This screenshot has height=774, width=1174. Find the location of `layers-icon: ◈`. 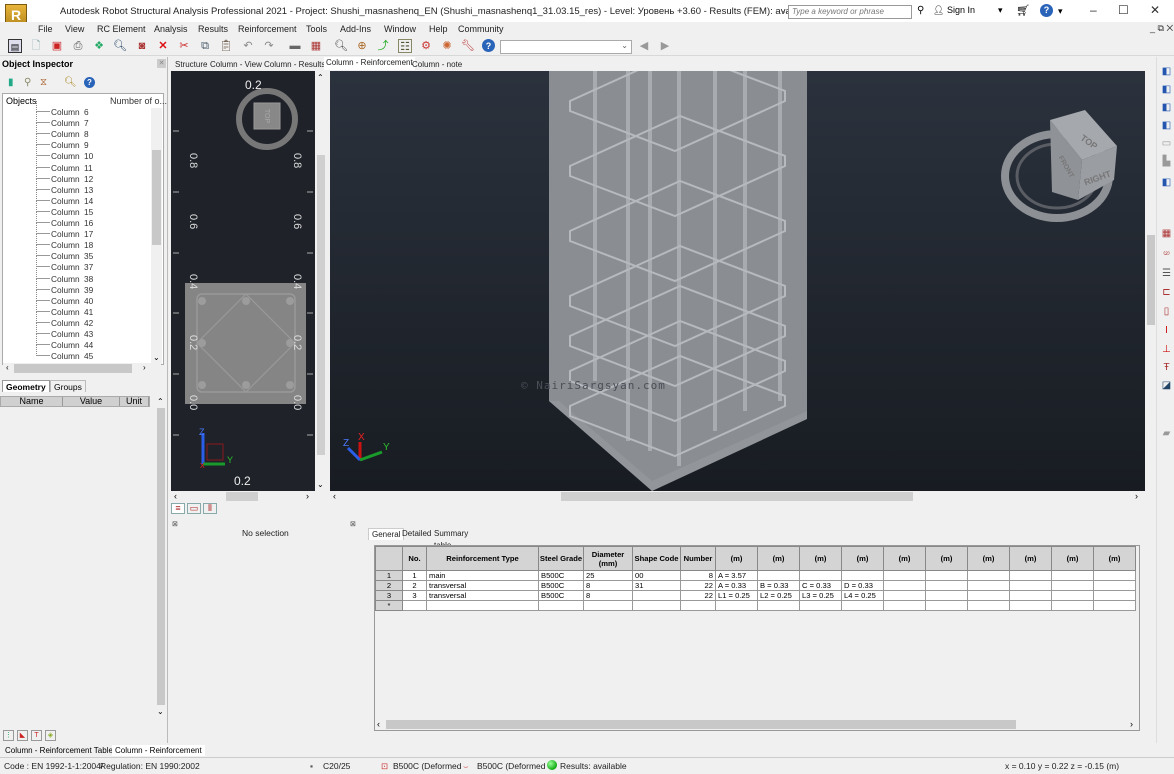

layers-icon: ◈ is located at coordinates (50, 735).